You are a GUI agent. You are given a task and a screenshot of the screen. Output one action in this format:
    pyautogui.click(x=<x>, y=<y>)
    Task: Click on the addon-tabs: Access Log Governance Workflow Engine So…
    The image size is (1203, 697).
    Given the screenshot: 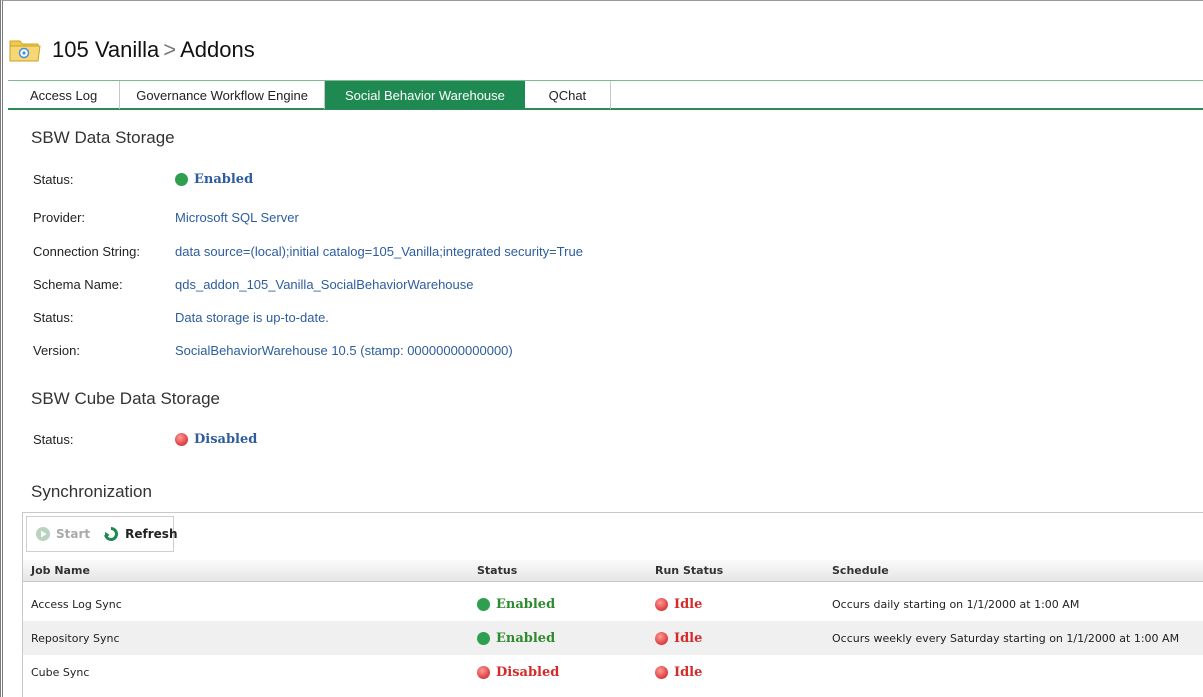 What is the action you would take?
    pyautogui.click(x=605, y=95)
    